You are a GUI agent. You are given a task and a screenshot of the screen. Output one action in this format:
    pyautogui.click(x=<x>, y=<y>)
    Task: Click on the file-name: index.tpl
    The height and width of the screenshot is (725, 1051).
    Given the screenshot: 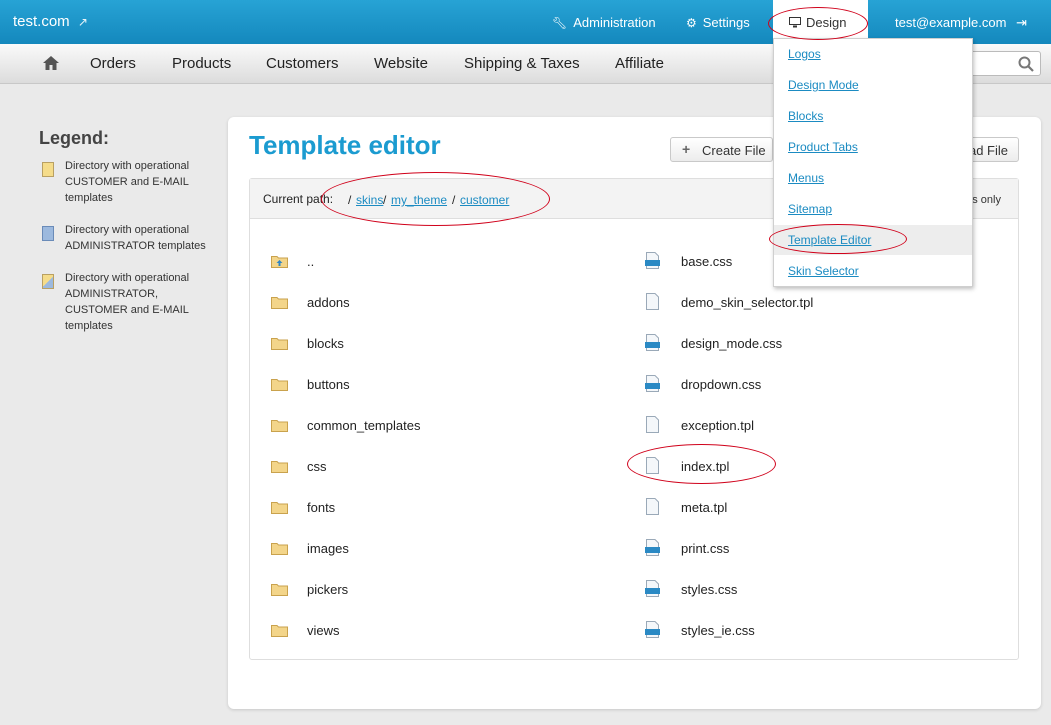 What is the action you would take?
    pyautogui.click(x=705, y=466)
    